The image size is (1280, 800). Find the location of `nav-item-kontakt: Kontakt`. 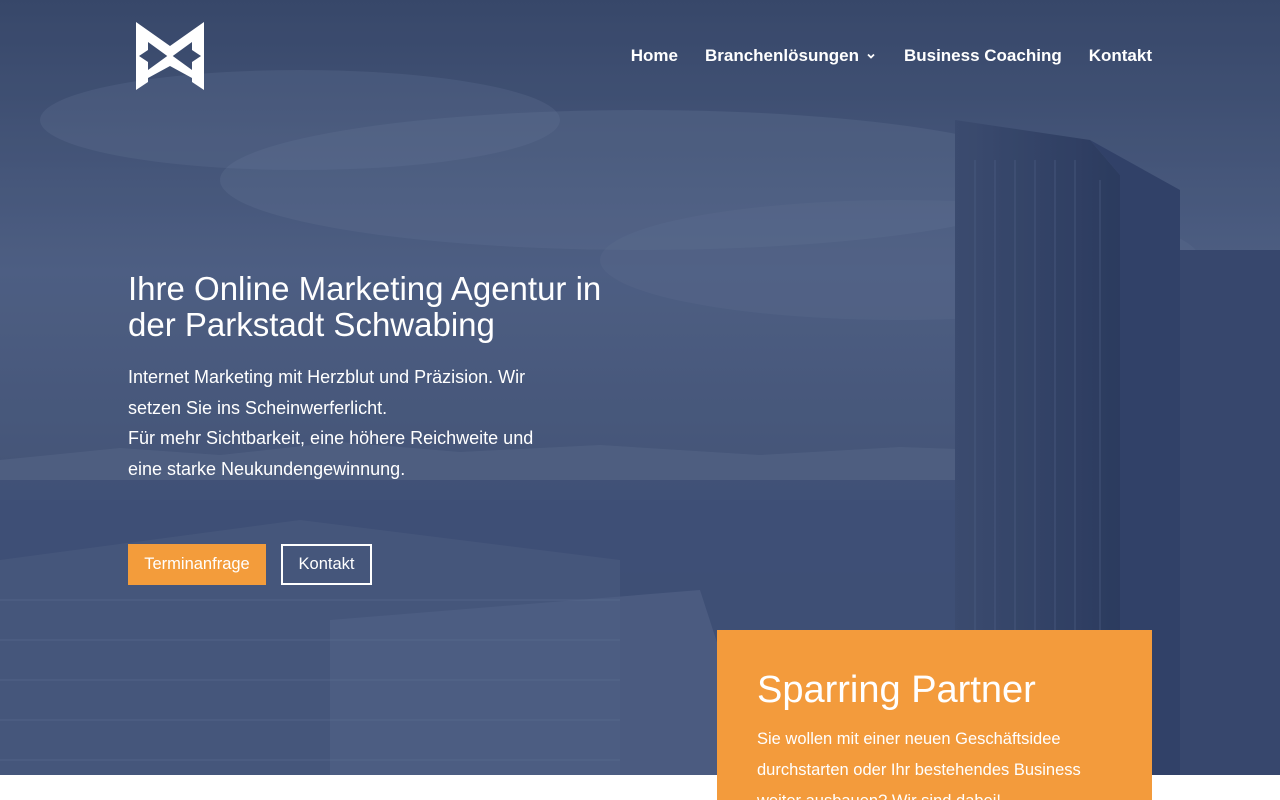

nav-item-kontakt: Kontakt is located at coordinates (1120, 56).